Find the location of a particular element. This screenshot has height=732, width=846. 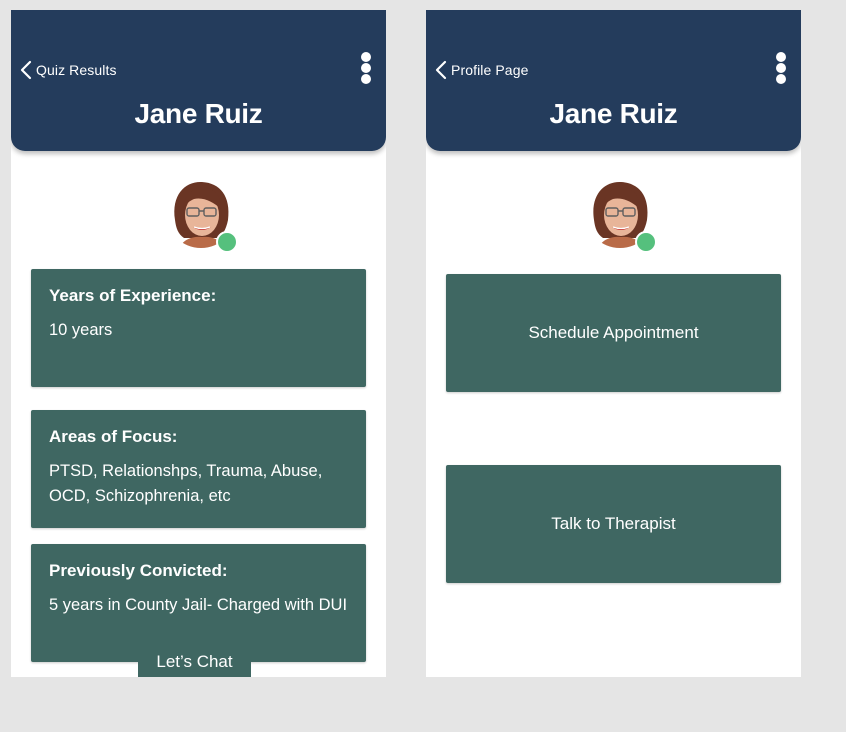

back-button: Quiz Results is located at coordinates (68, 70).